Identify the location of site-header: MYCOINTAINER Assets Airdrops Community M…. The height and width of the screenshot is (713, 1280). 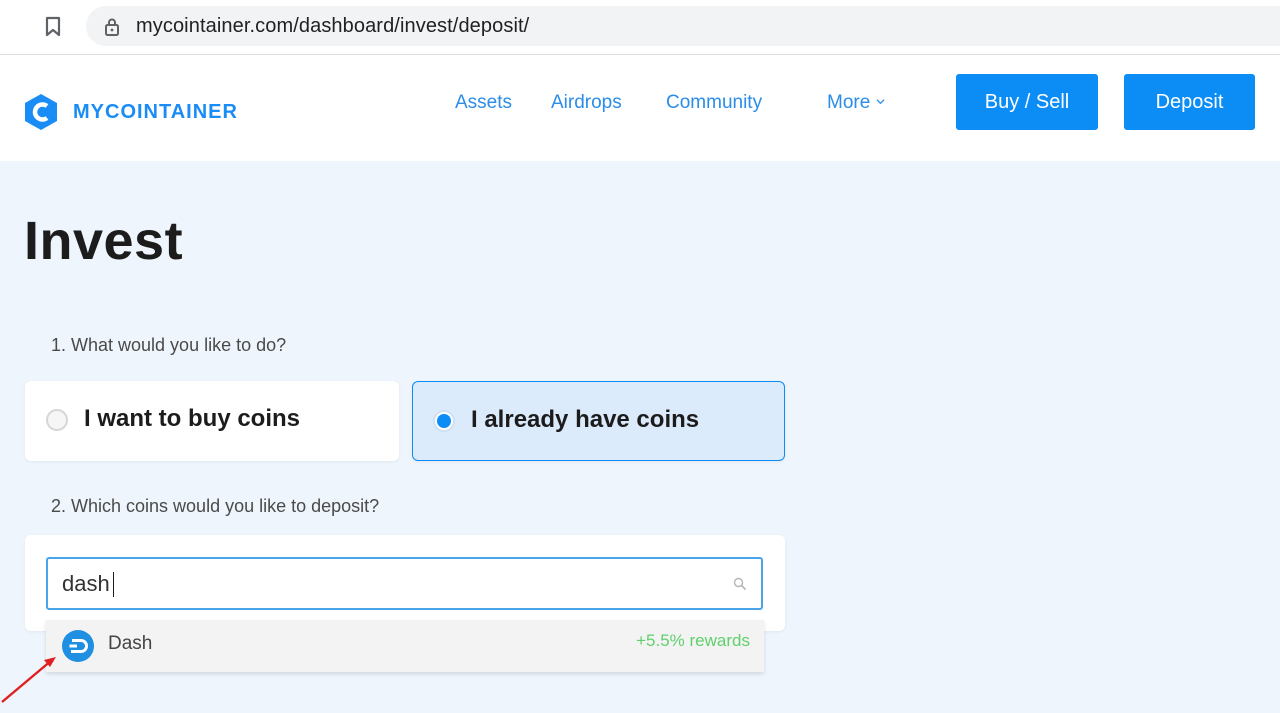
(640, 108).